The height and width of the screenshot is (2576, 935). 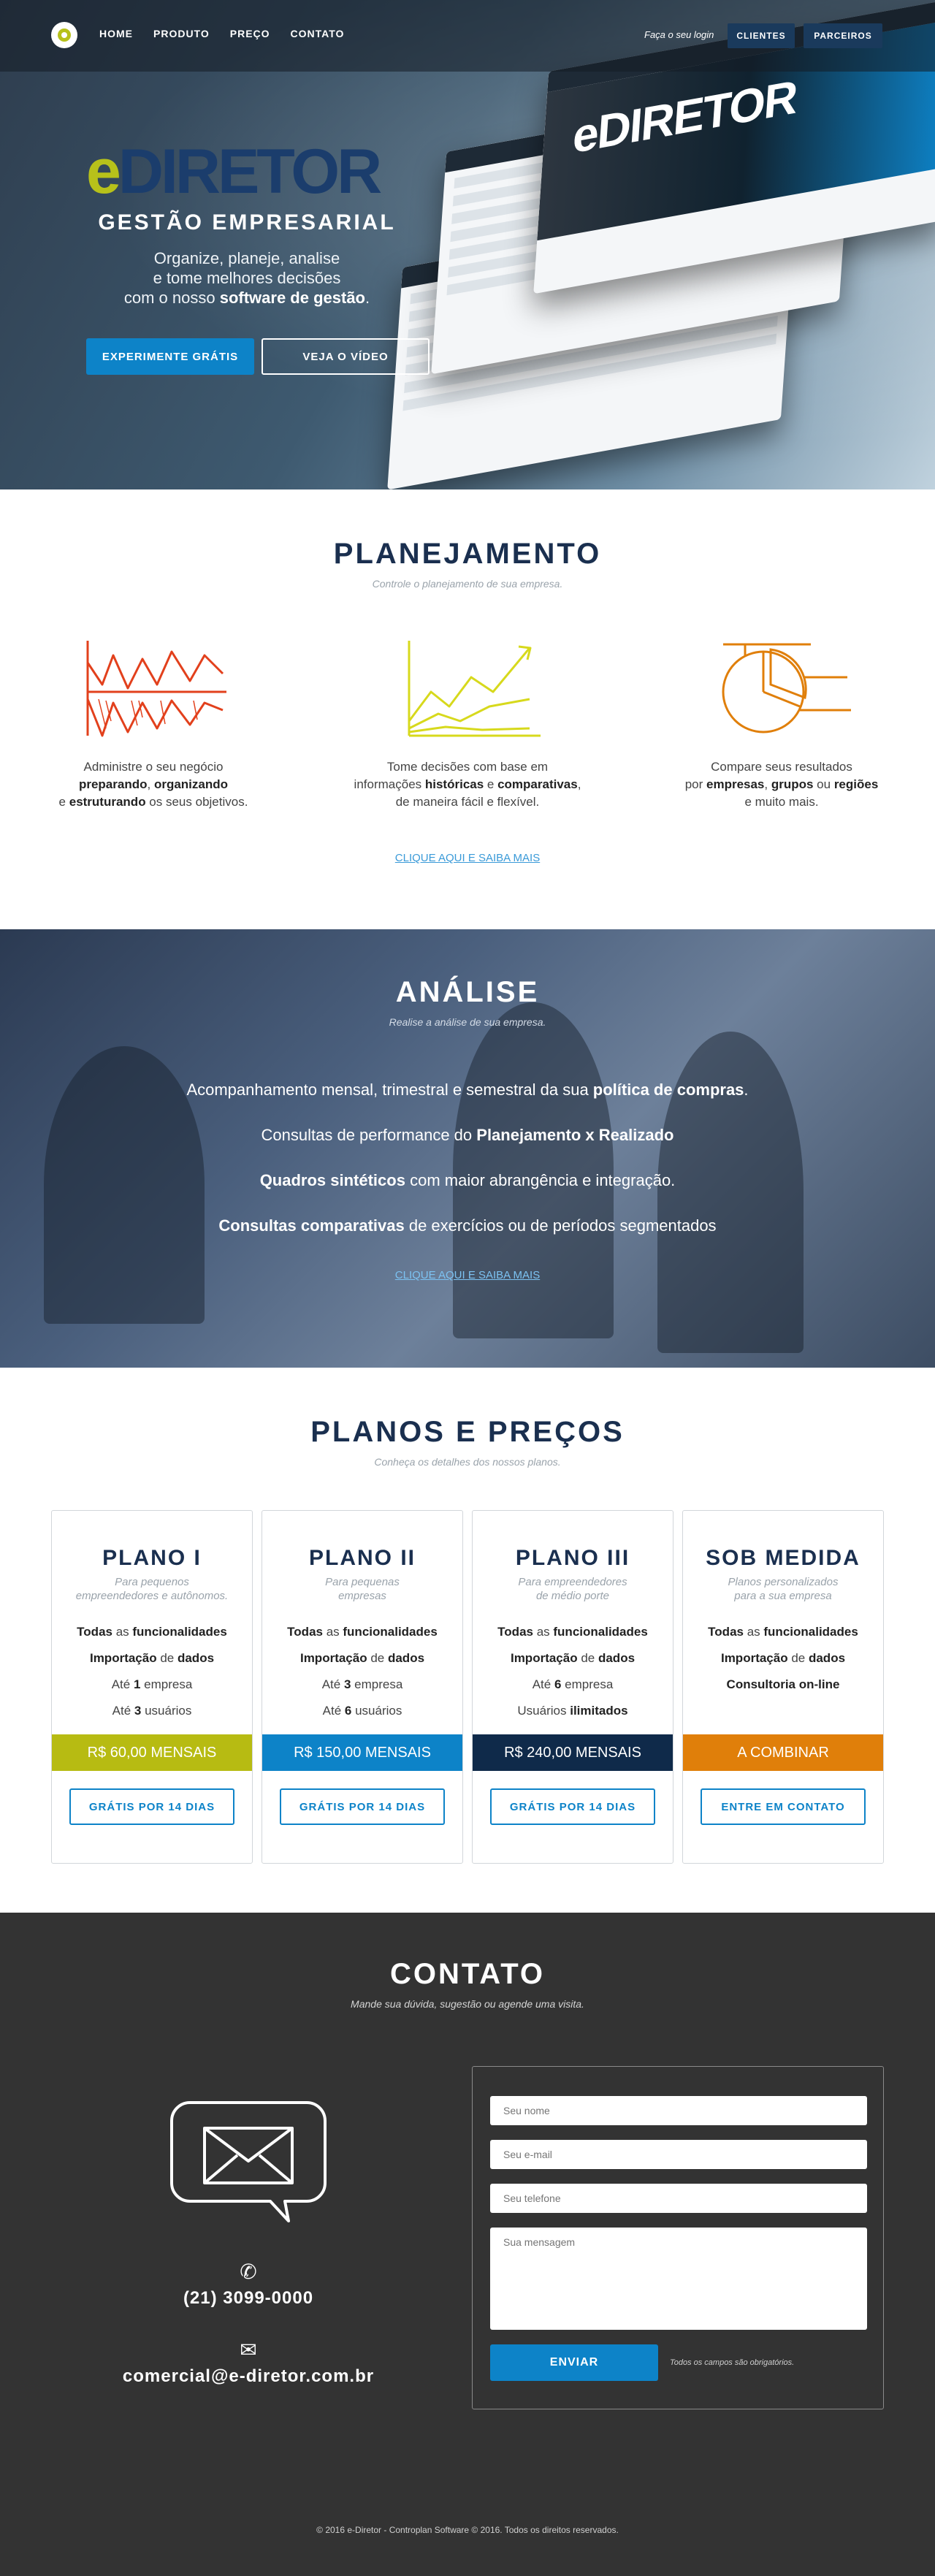 What do you see at coordinates (362, 1589) in the screenshot?
I see `plan-description: Para pequenas empresas` at bounding box center [362, 1589].